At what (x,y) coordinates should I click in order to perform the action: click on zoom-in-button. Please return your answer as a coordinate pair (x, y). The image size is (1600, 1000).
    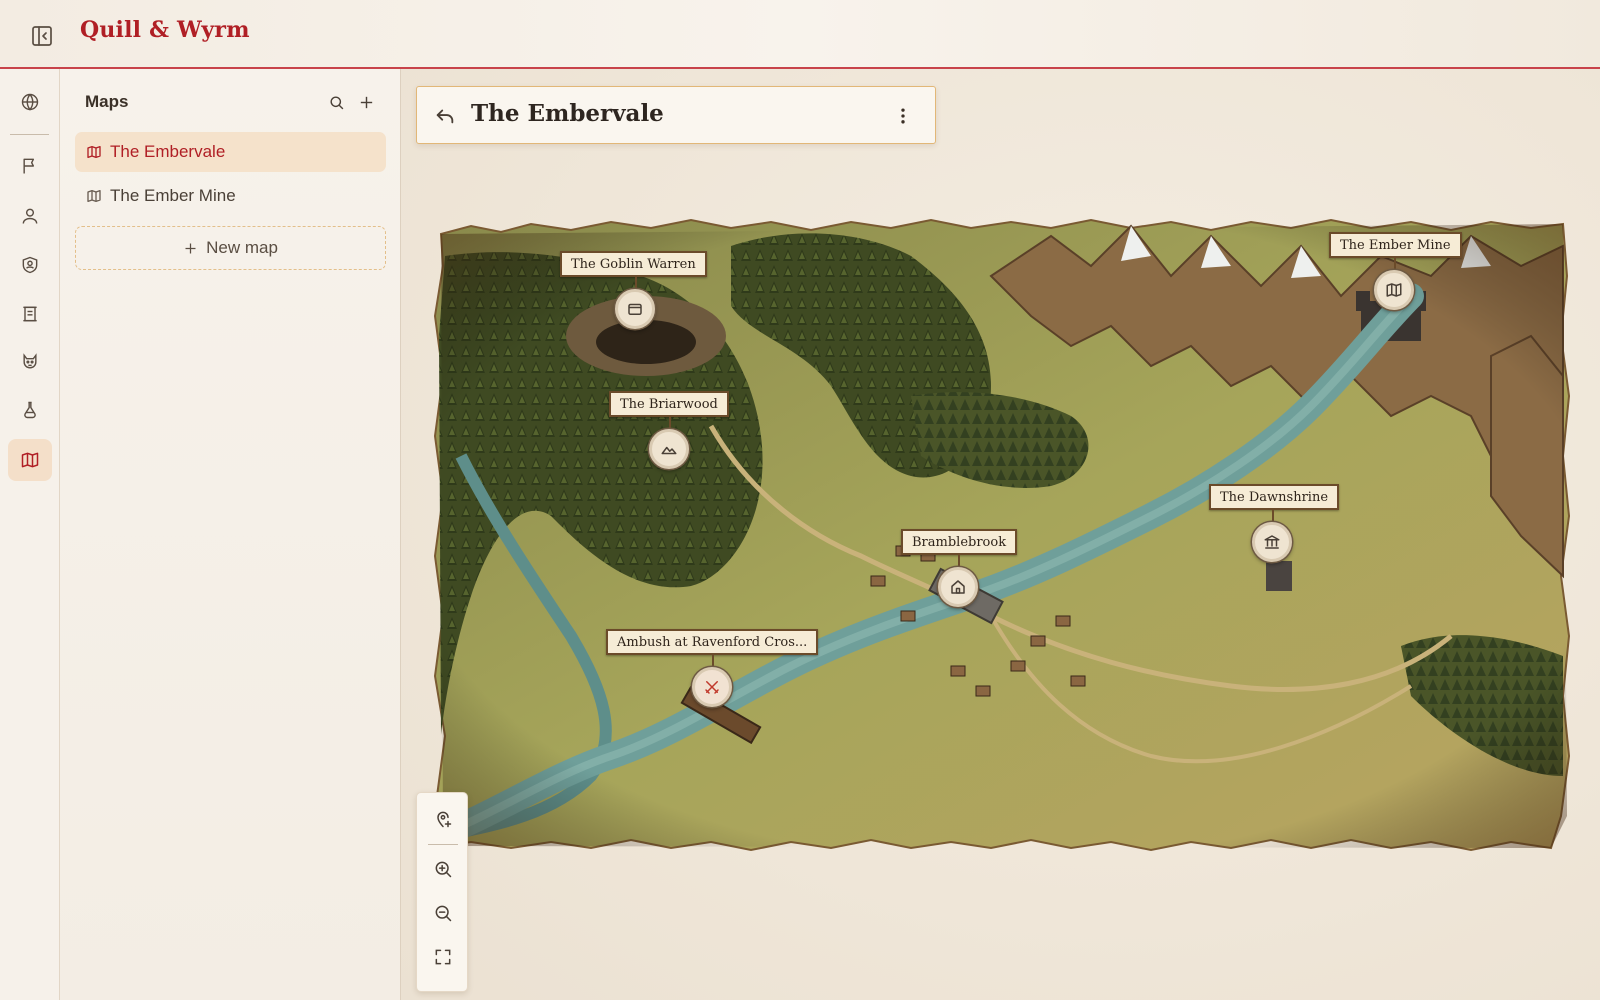
    Looking at the image, I should click on (443, 869).